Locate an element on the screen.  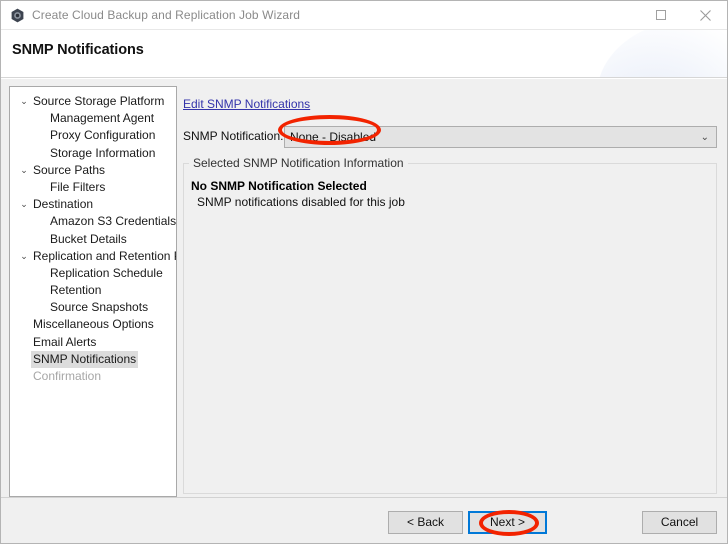
sidebar-item-label: Retention is located at coordinates (76, 290).